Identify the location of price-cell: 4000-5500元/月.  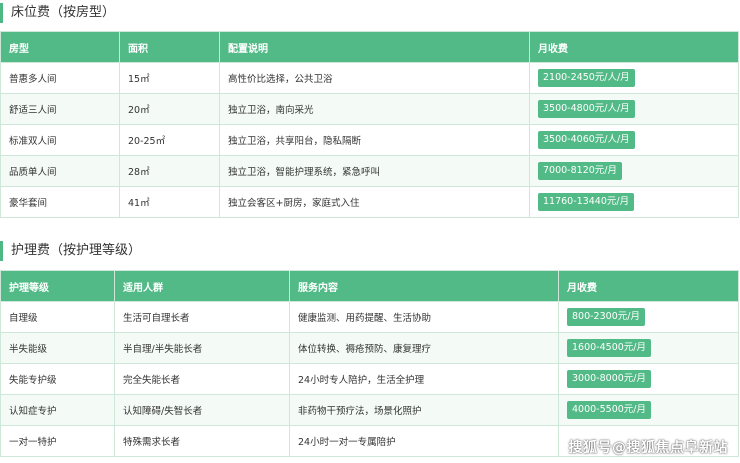
(648, 410).